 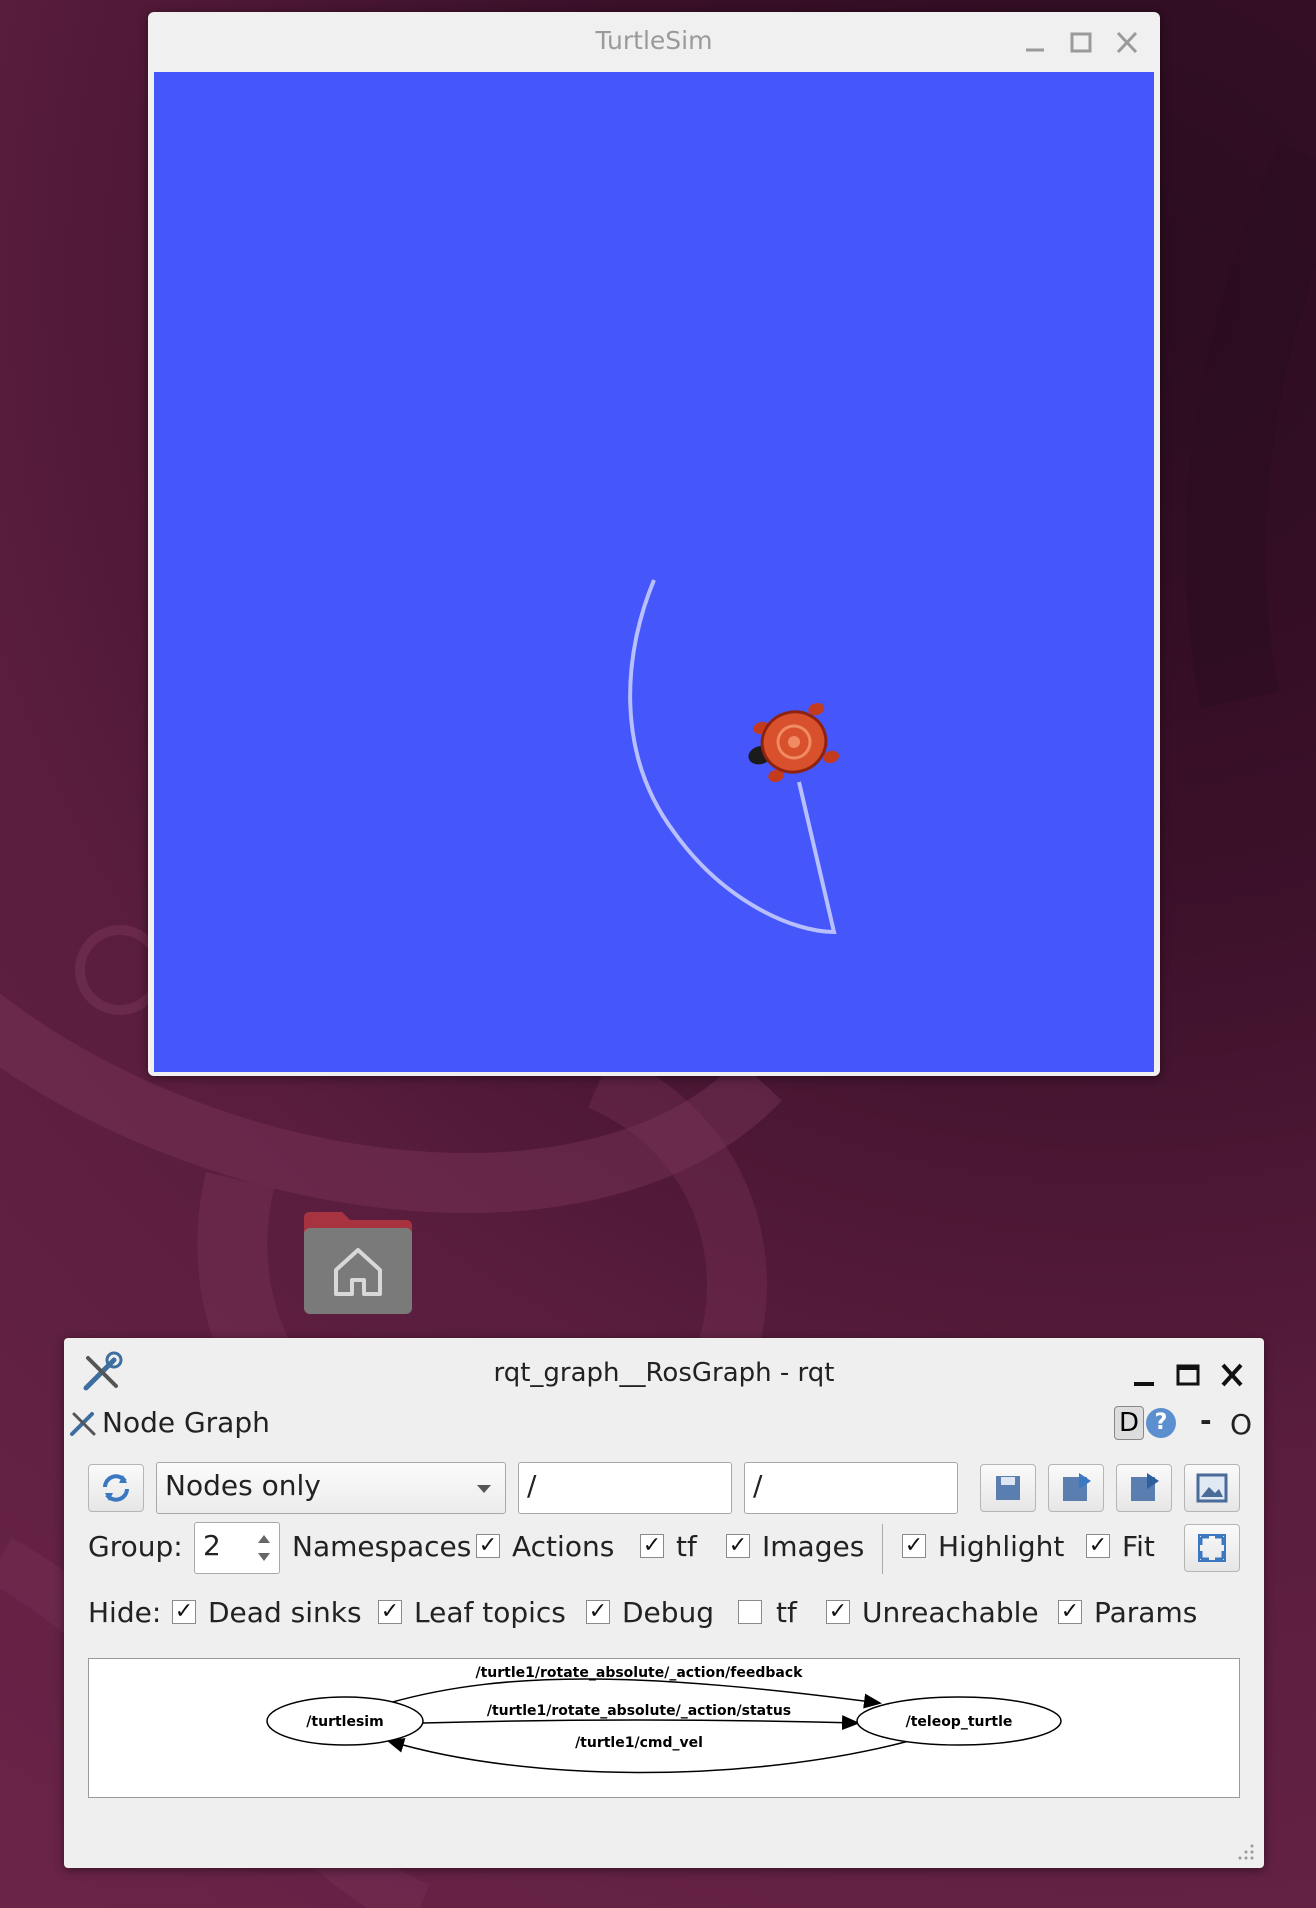 What do you see at coordinates (664, 1373) in the screenshot?
I see `rqt-window-title: rqt_graph__RosGraph - rqt` at bounding box center [664, 1373].